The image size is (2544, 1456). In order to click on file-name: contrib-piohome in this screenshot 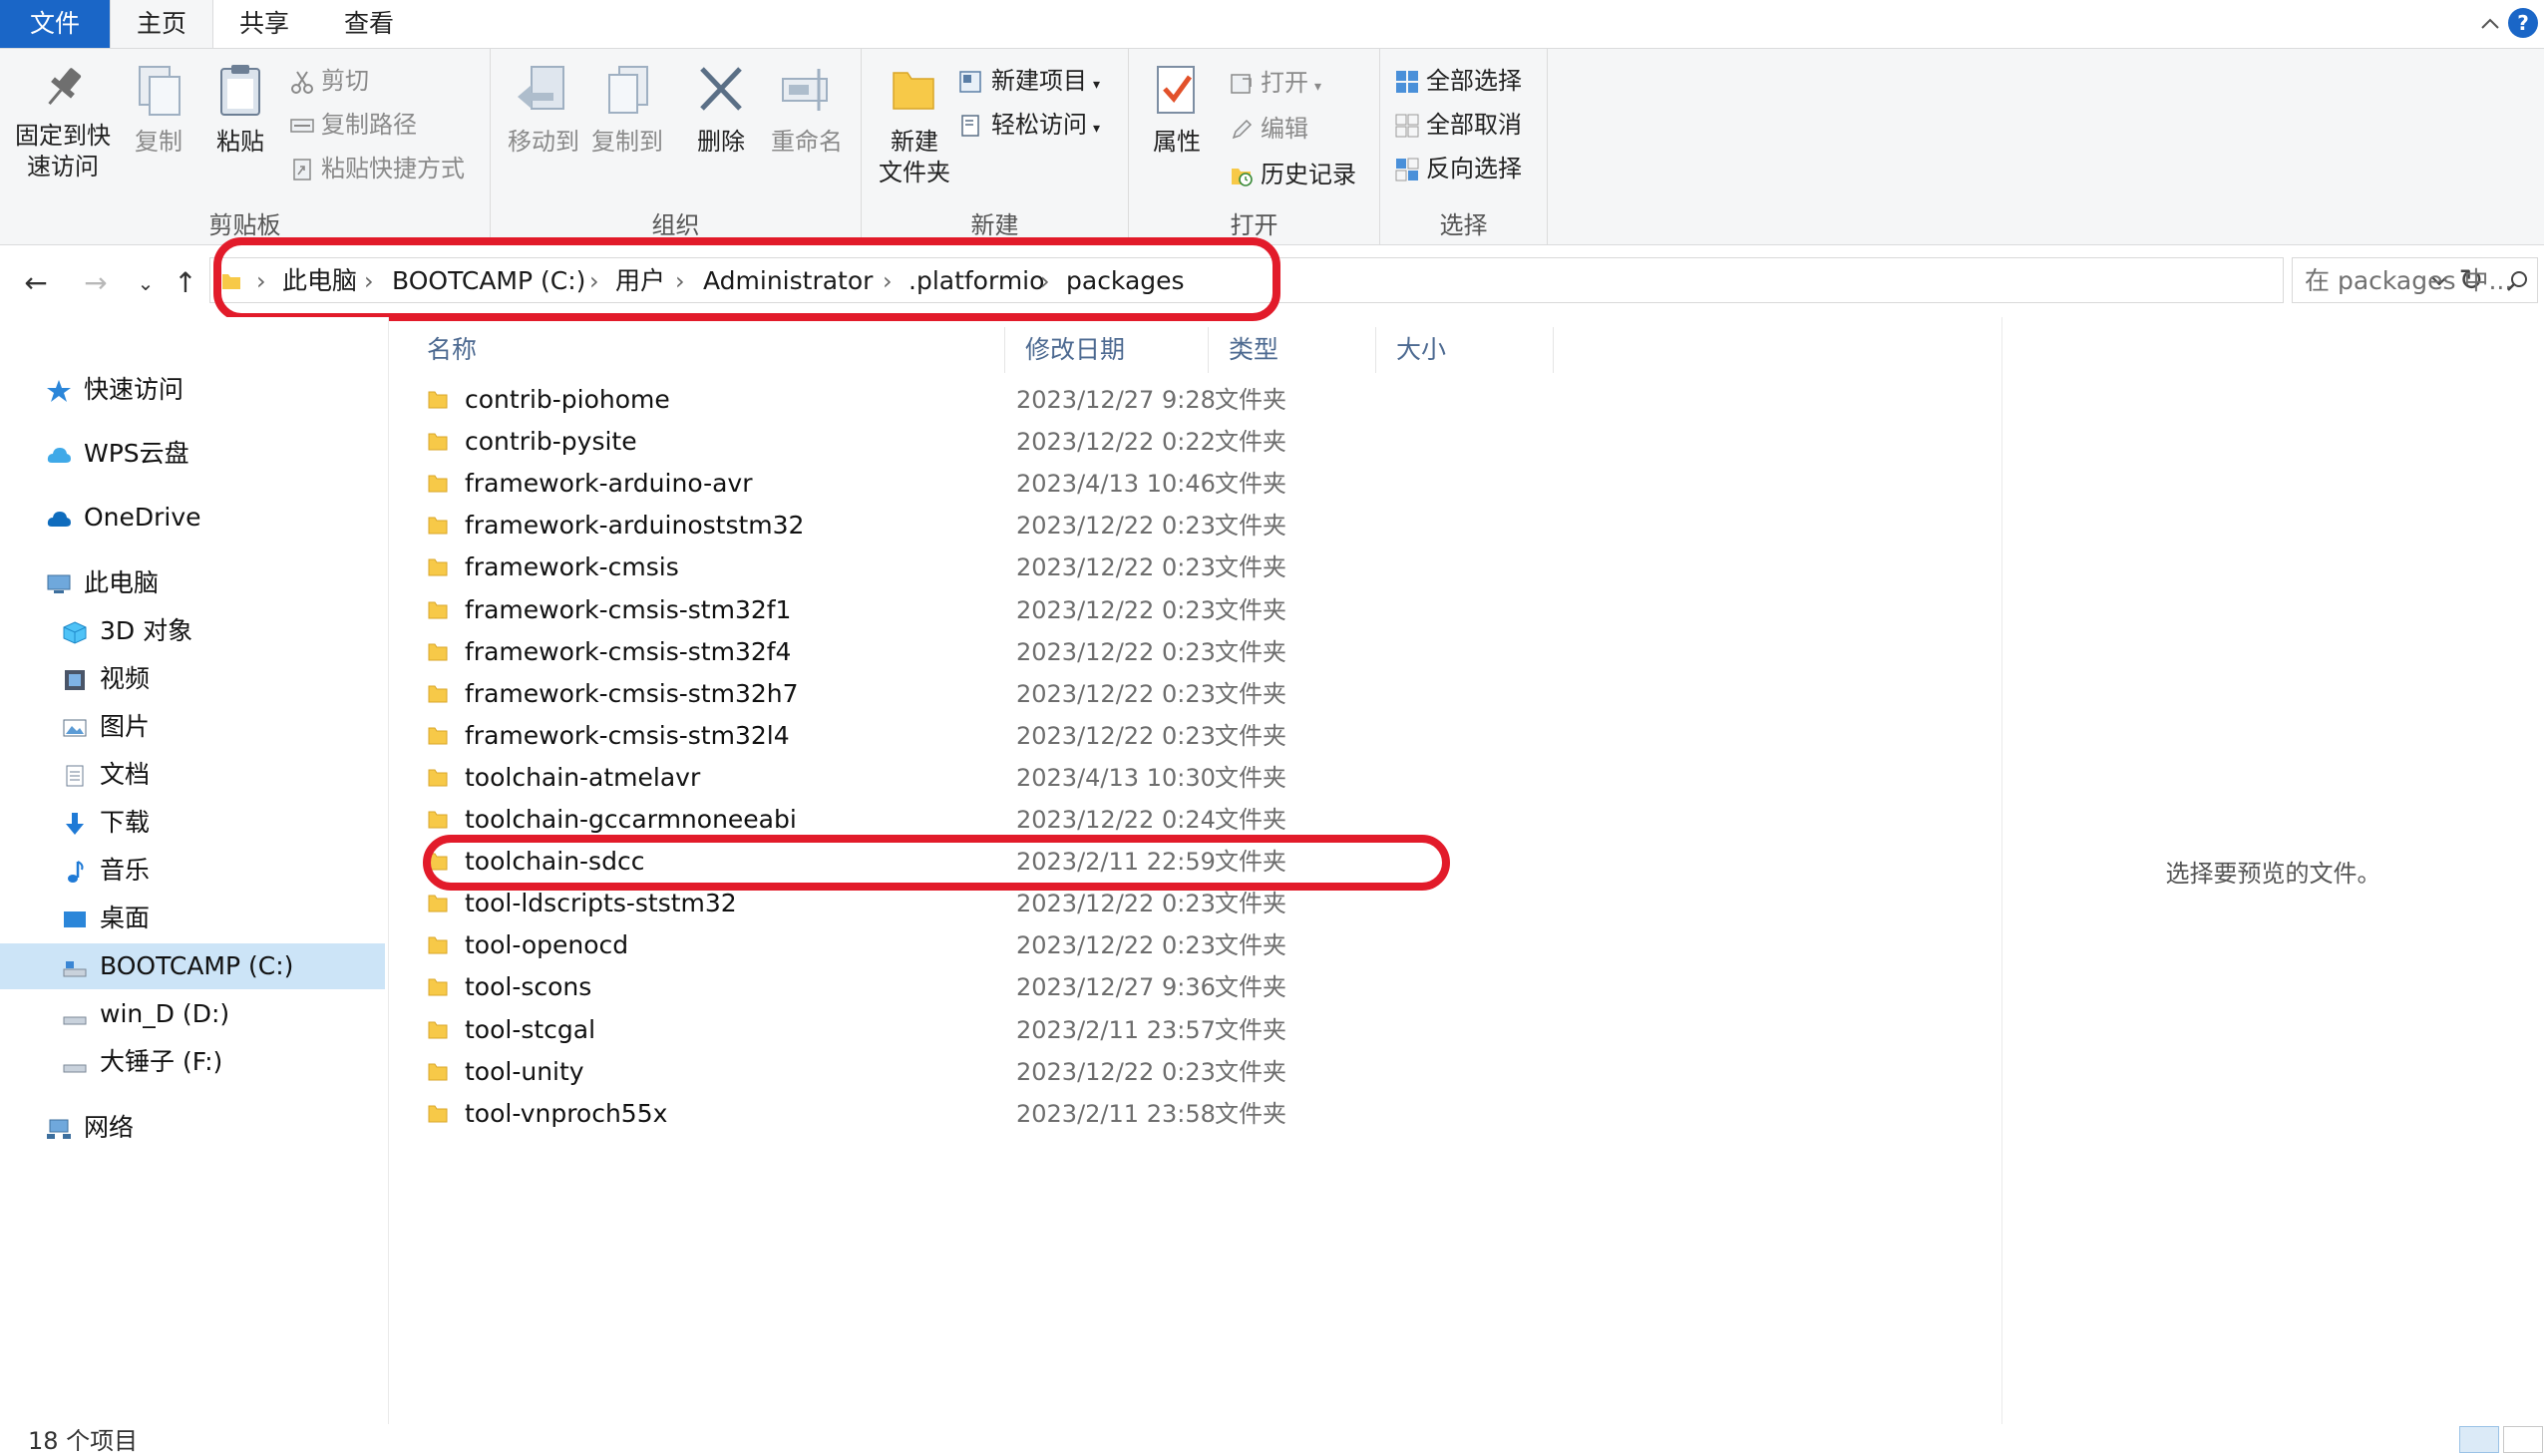, I will do `click(567, 399)`.